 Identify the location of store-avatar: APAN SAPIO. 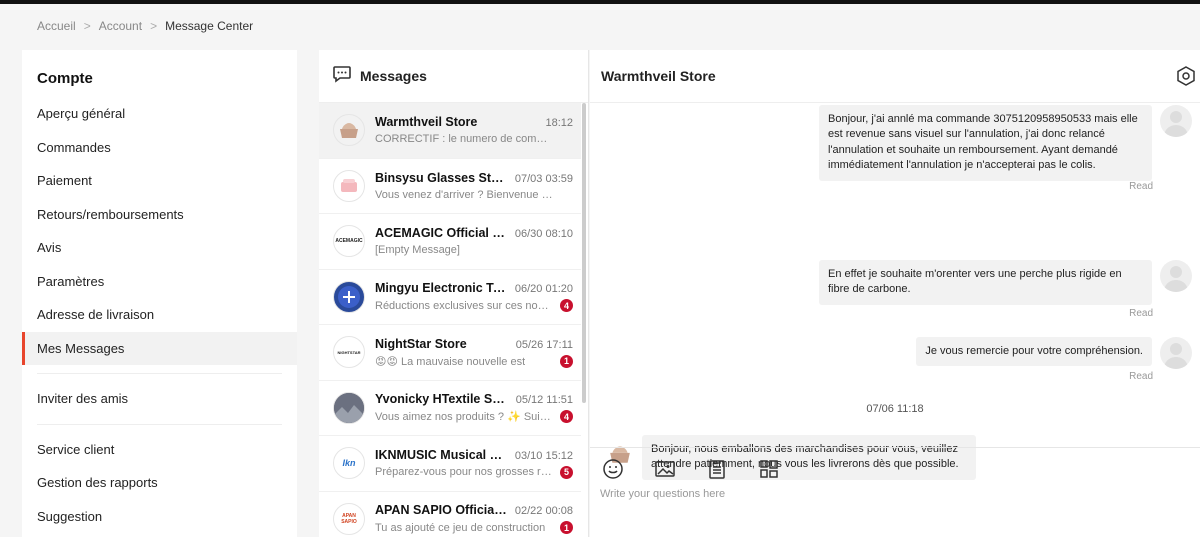
(349, 518).